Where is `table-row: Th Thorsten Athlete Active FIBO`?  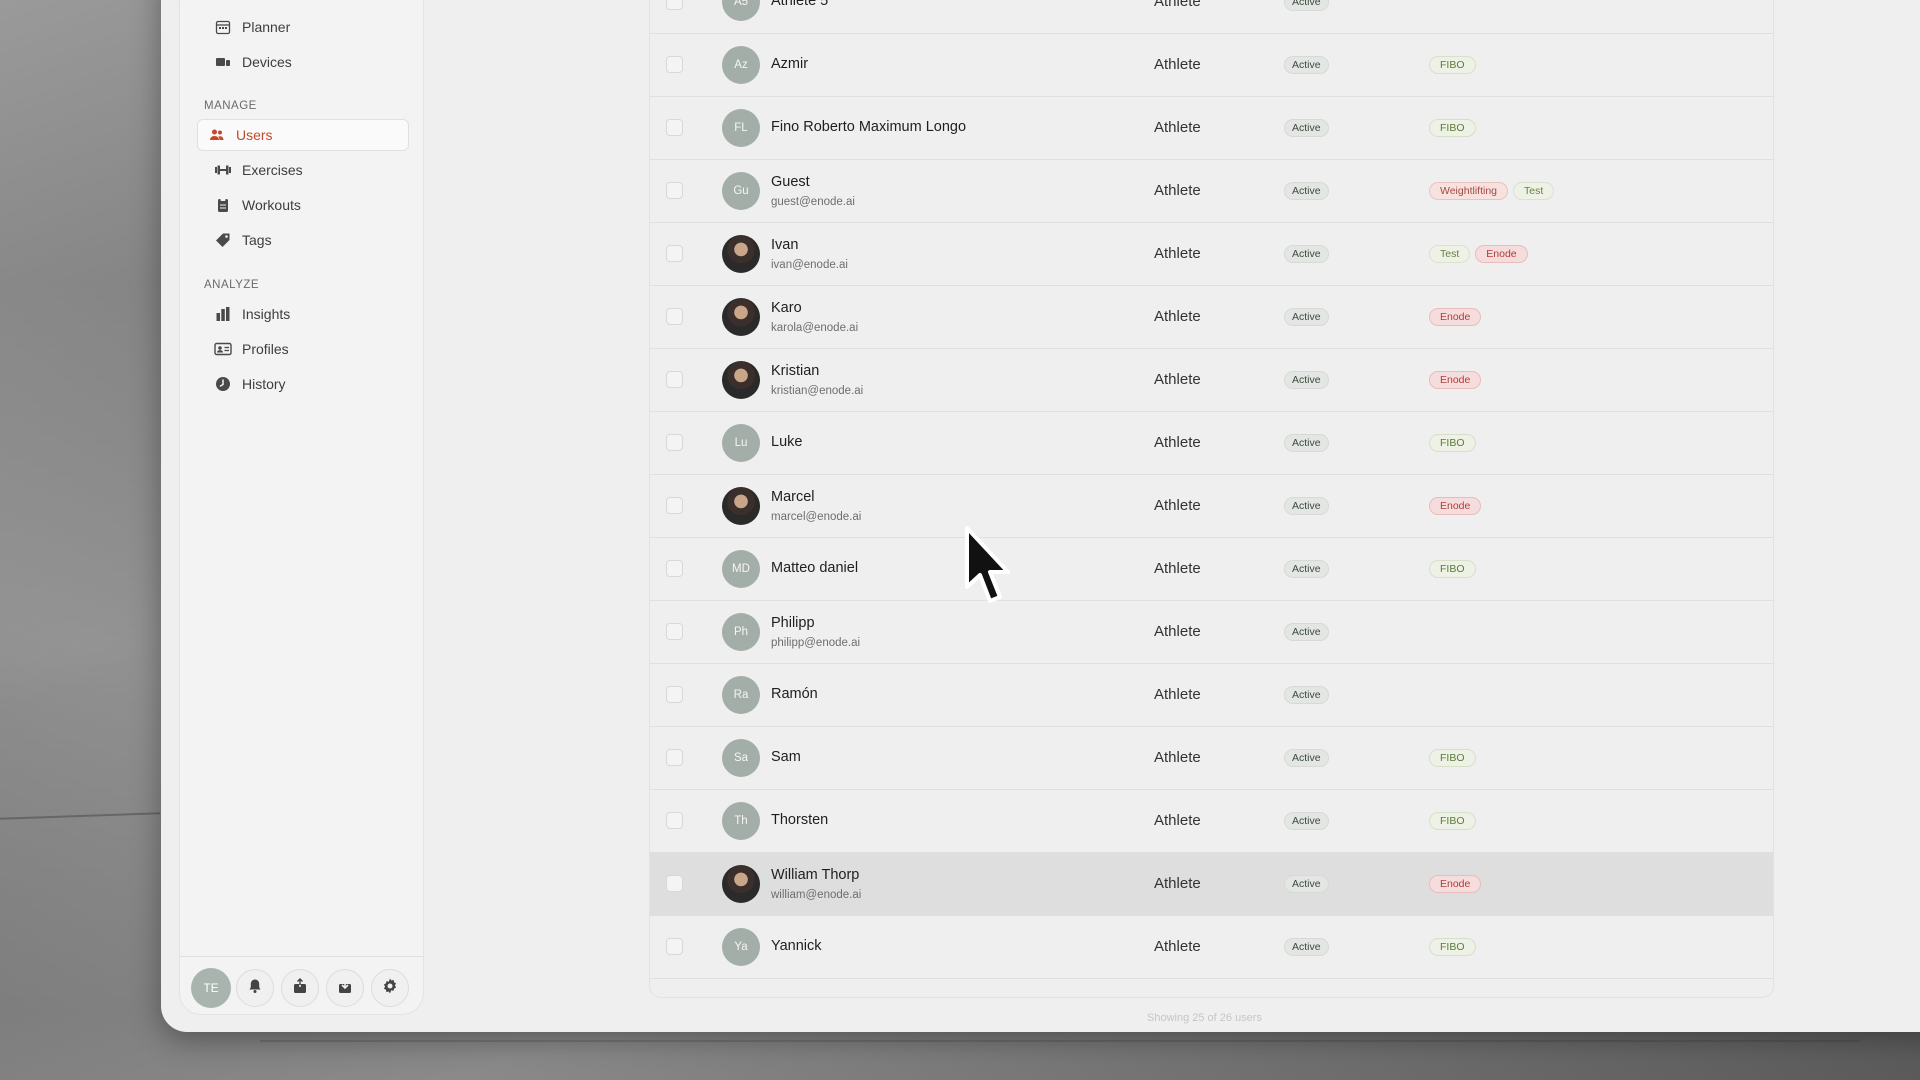
table-row: Th Thorsten Athlete Active FIBO is located at coordinates (1211, 821).